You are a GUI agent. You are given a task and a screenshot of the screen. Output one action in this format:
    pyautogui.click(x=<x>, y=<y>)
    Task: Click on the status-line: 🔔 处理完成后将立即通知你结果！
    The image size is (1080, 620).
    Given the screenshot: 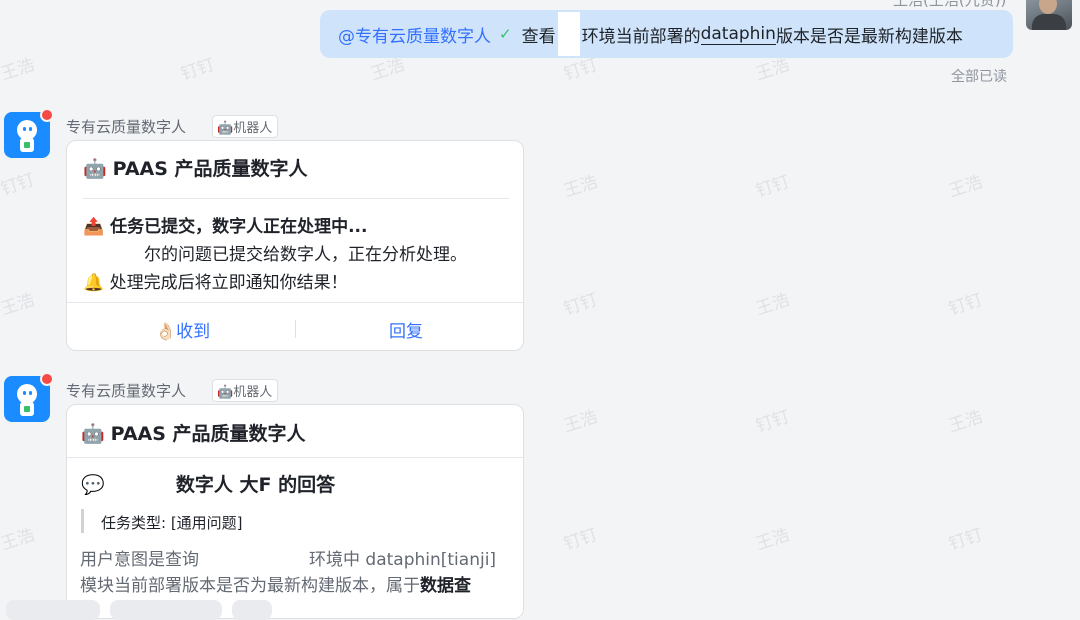 What is the action you would take?
    pyautogui.click(x=215, y=283)
    